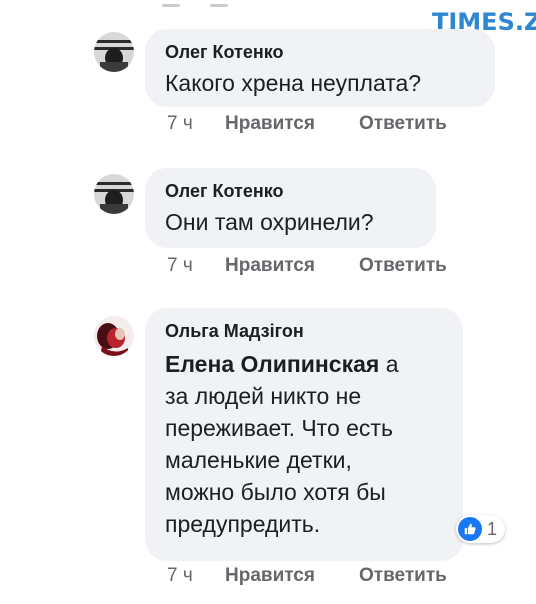 The height and width of the screenshot is (604, 536). Describe the element at coordinates (269, 222) in the screenshot. I see `comment-text: Они там охринели?` at that location.